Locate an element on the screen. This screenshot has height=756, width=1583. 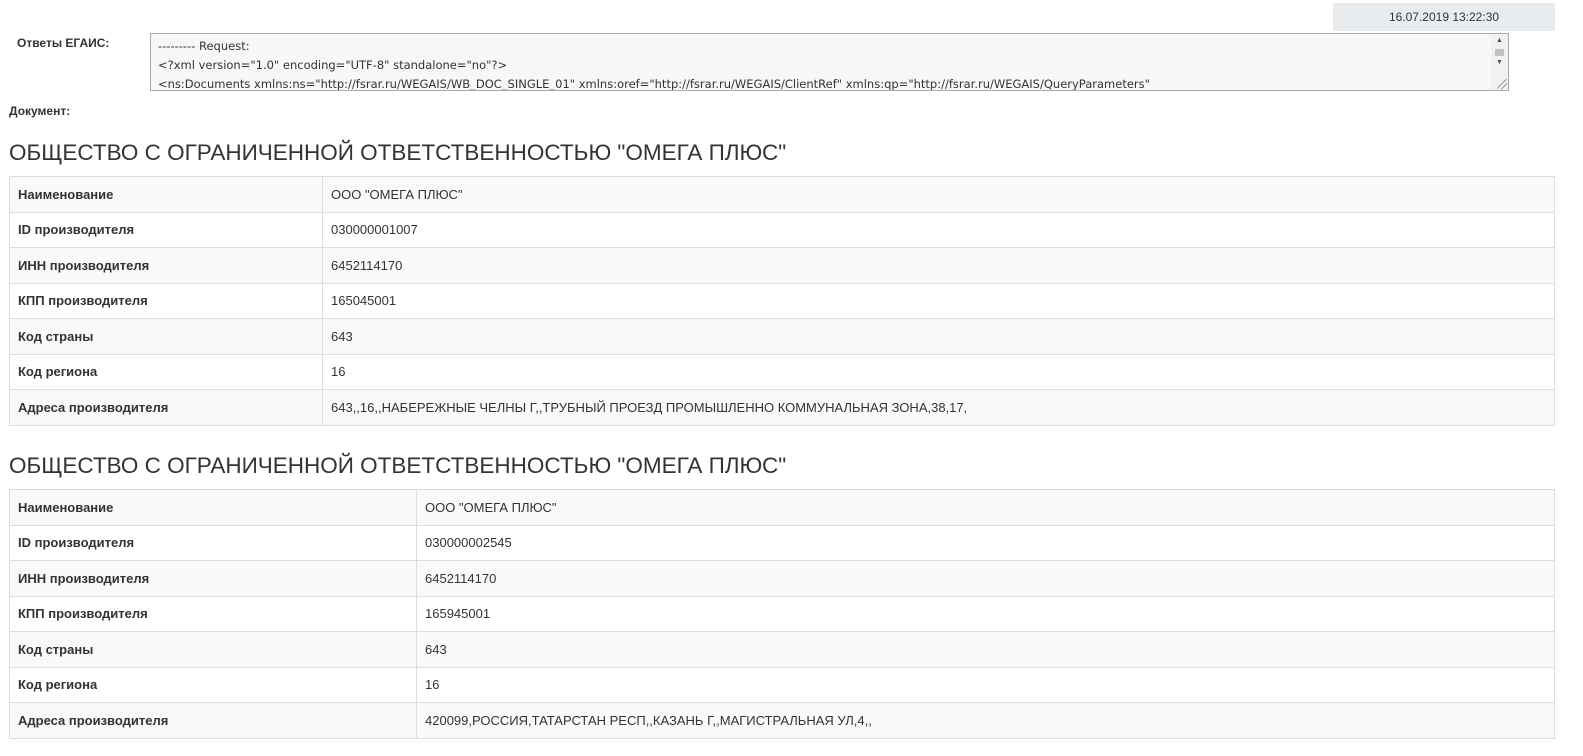
timestamp-badge: 16.07.2019 13:22:30 is located at coordinates (1444, 17).